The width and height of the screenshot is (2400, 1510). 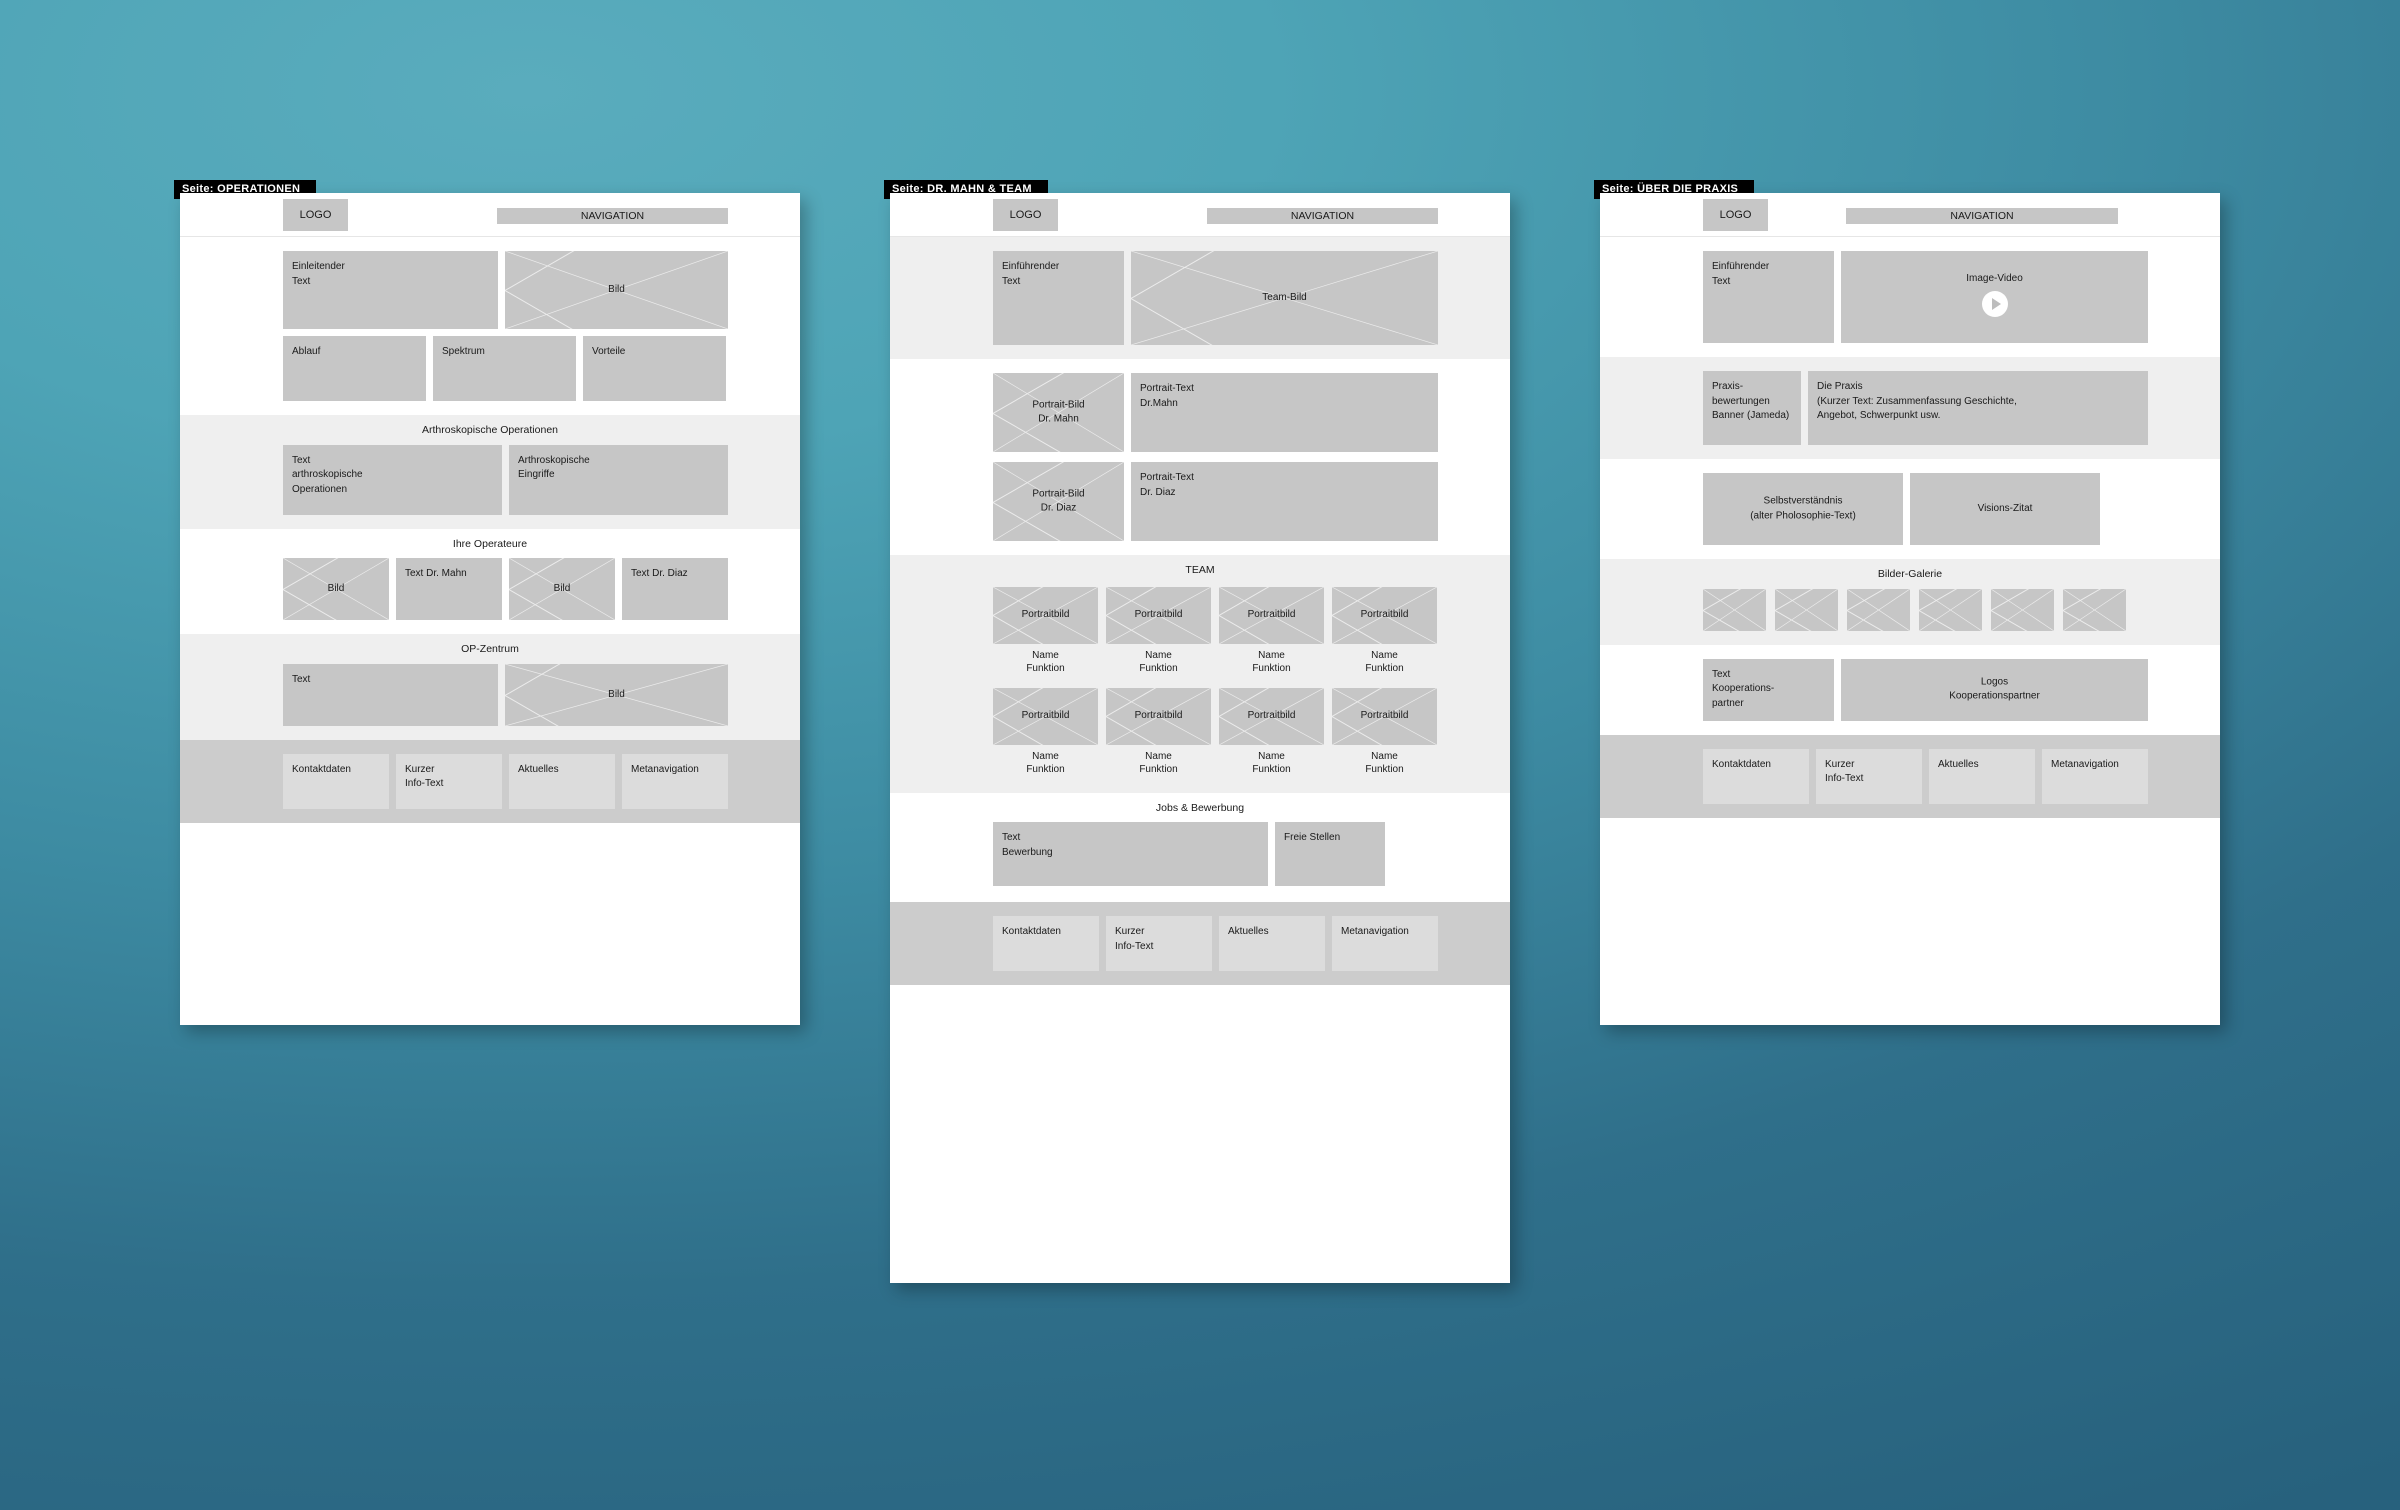 What do you see at coordinates (1031, 274) in the screenshot?
I see `block-label: Einführender Text` at bounding box center [1031, 274].